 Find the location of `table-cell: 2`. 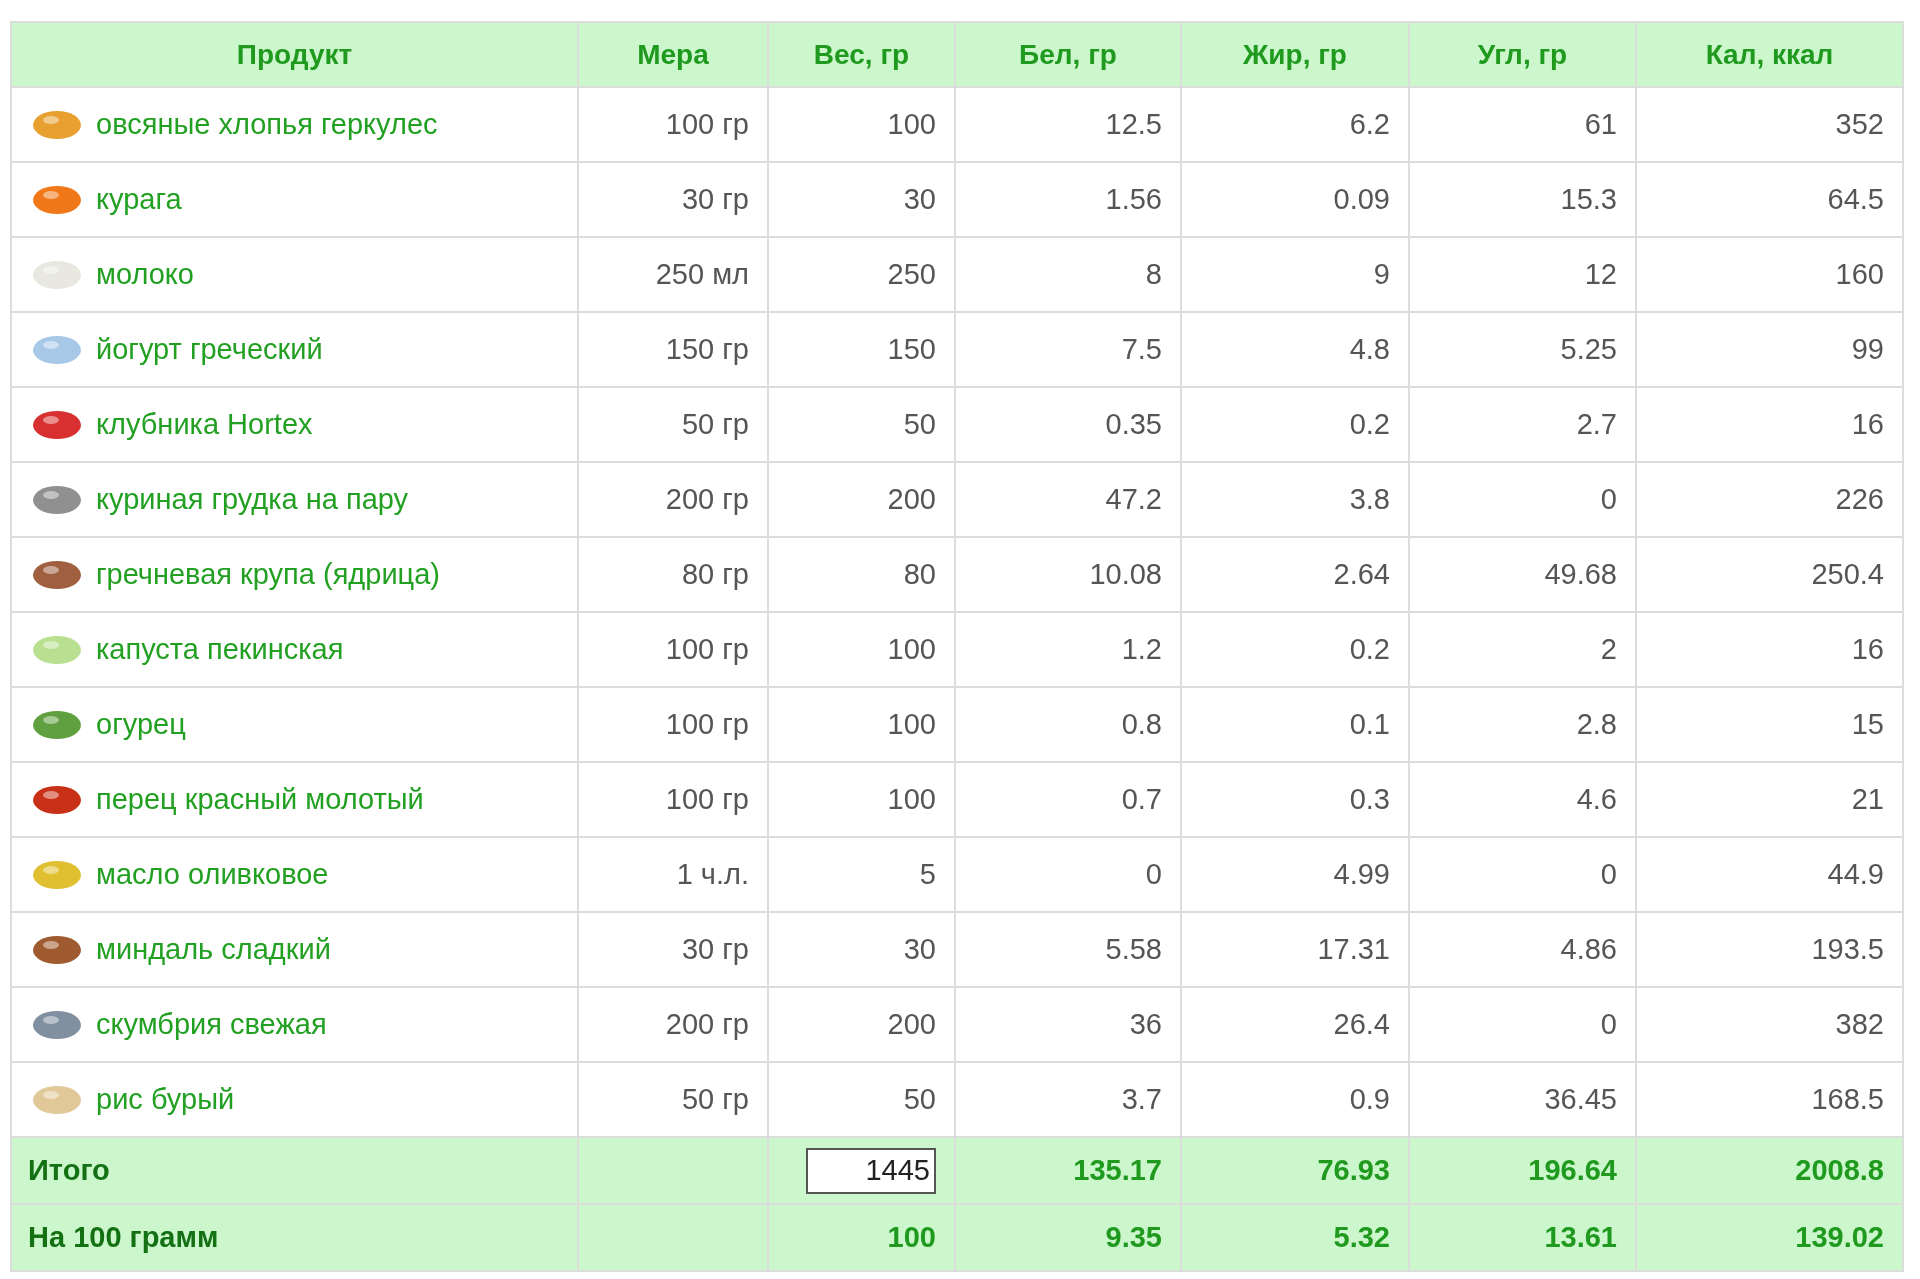

table-cell: 2 is located at coordinates (1608, 648).